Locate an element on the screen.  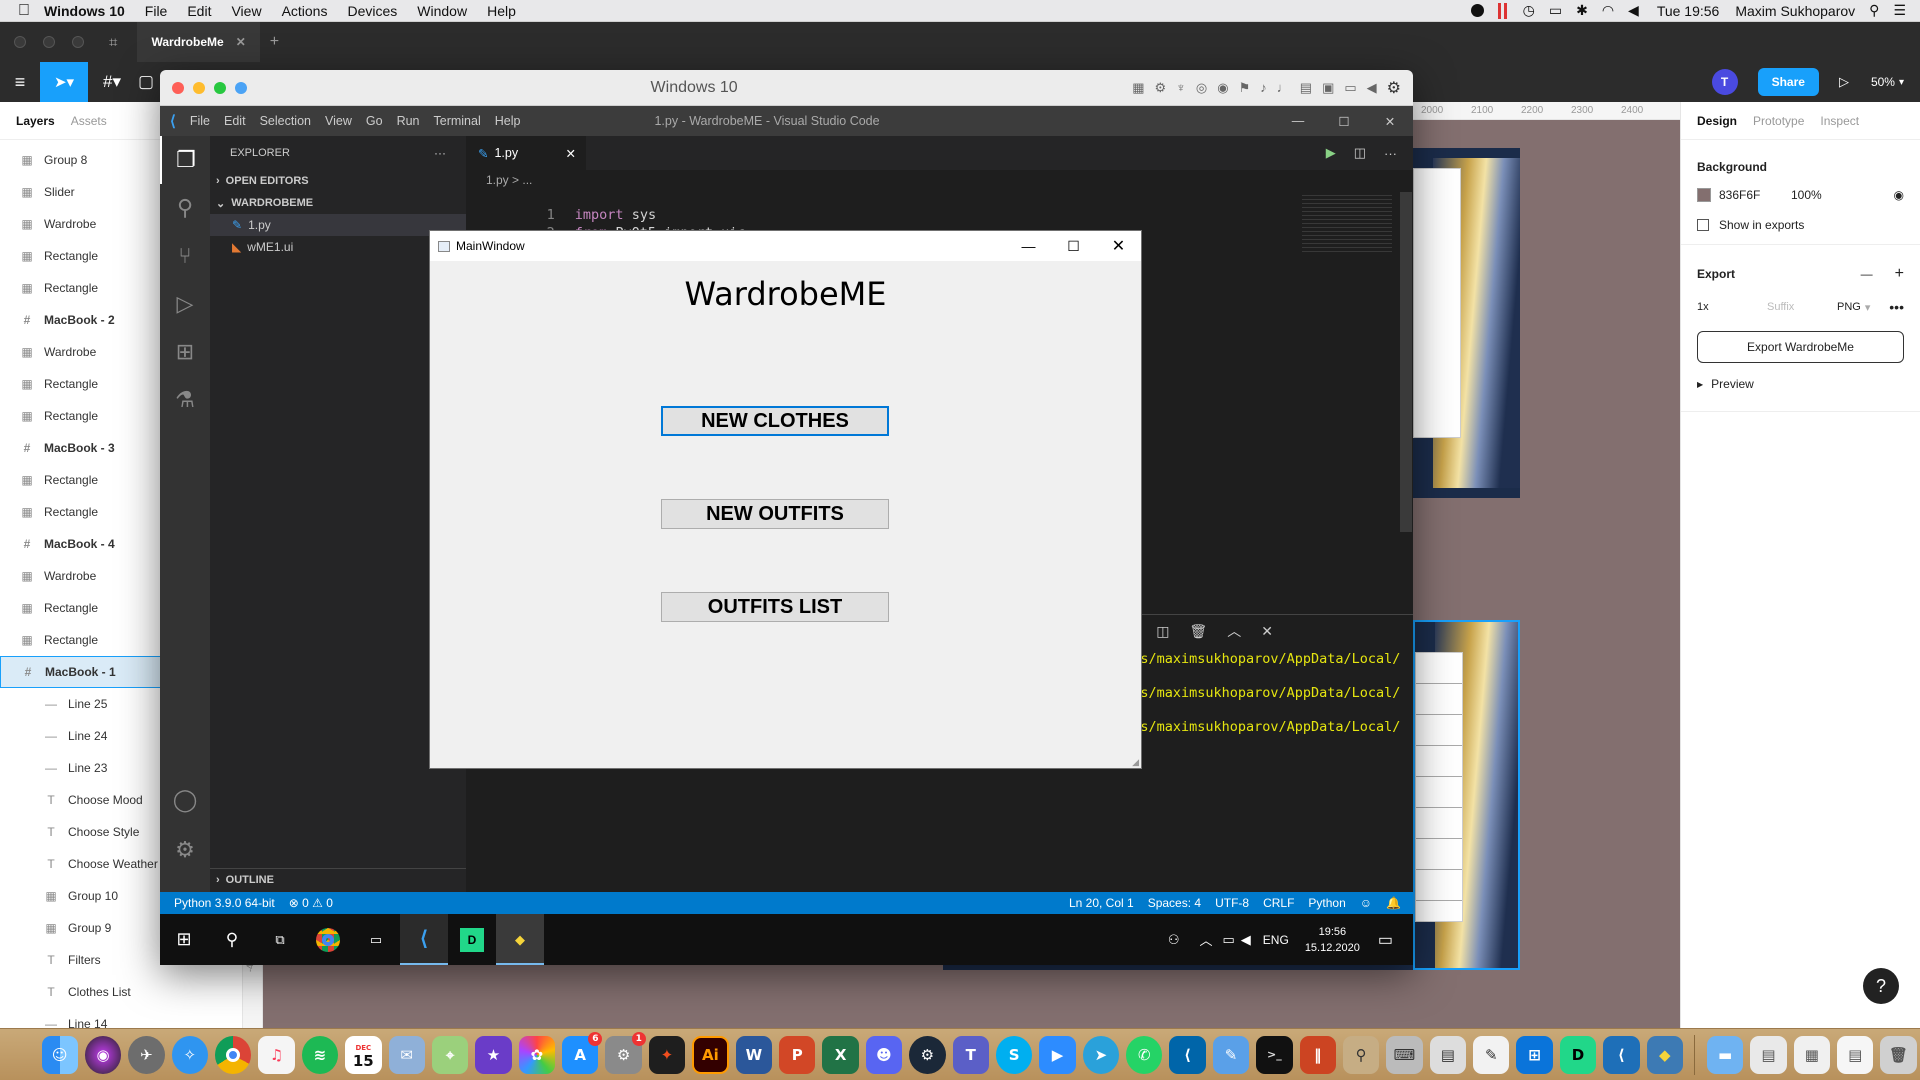
minimap is located at coordinates (1347, 222).